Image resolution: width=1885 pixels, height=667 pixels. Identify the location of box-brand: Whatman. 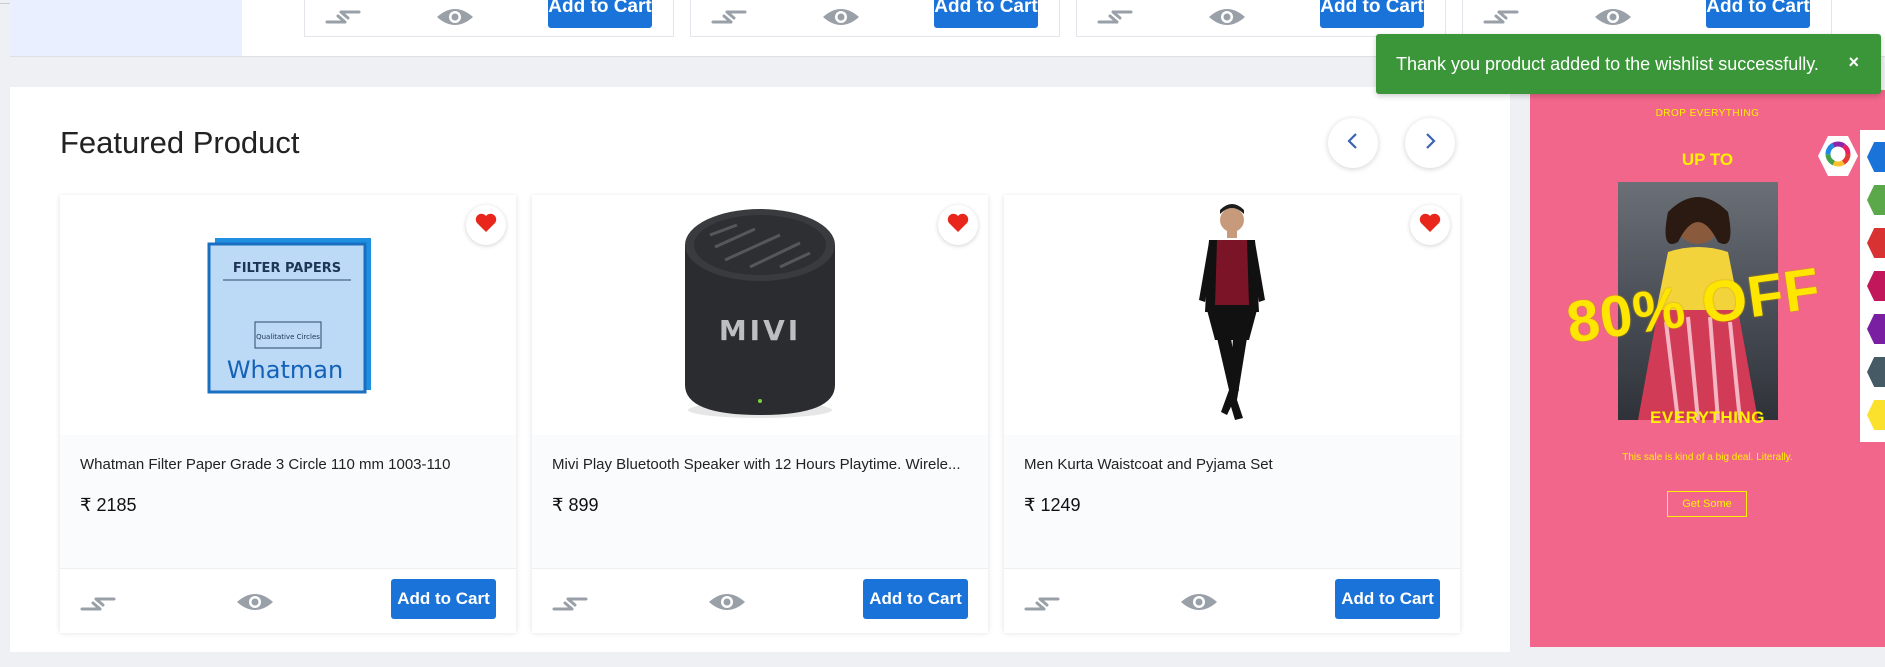
(285, 370).